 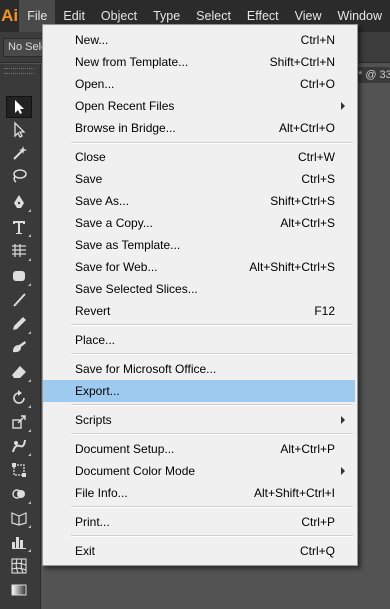 I want to click on menu-item-revert: Revert F12, so click(x=199, y=311).